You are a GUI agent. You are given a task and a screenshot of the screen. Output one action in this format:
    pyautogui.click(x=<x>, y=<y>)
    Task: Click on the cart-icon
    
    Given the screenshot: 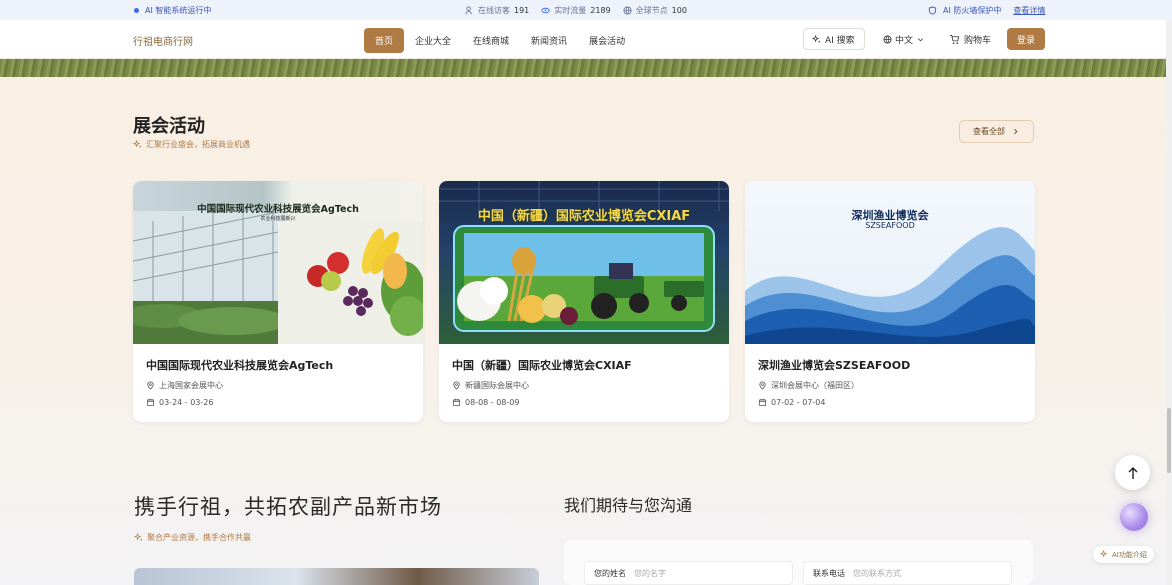 What is the action you would take?
    pyautogui.click(x=954, y=39)
    